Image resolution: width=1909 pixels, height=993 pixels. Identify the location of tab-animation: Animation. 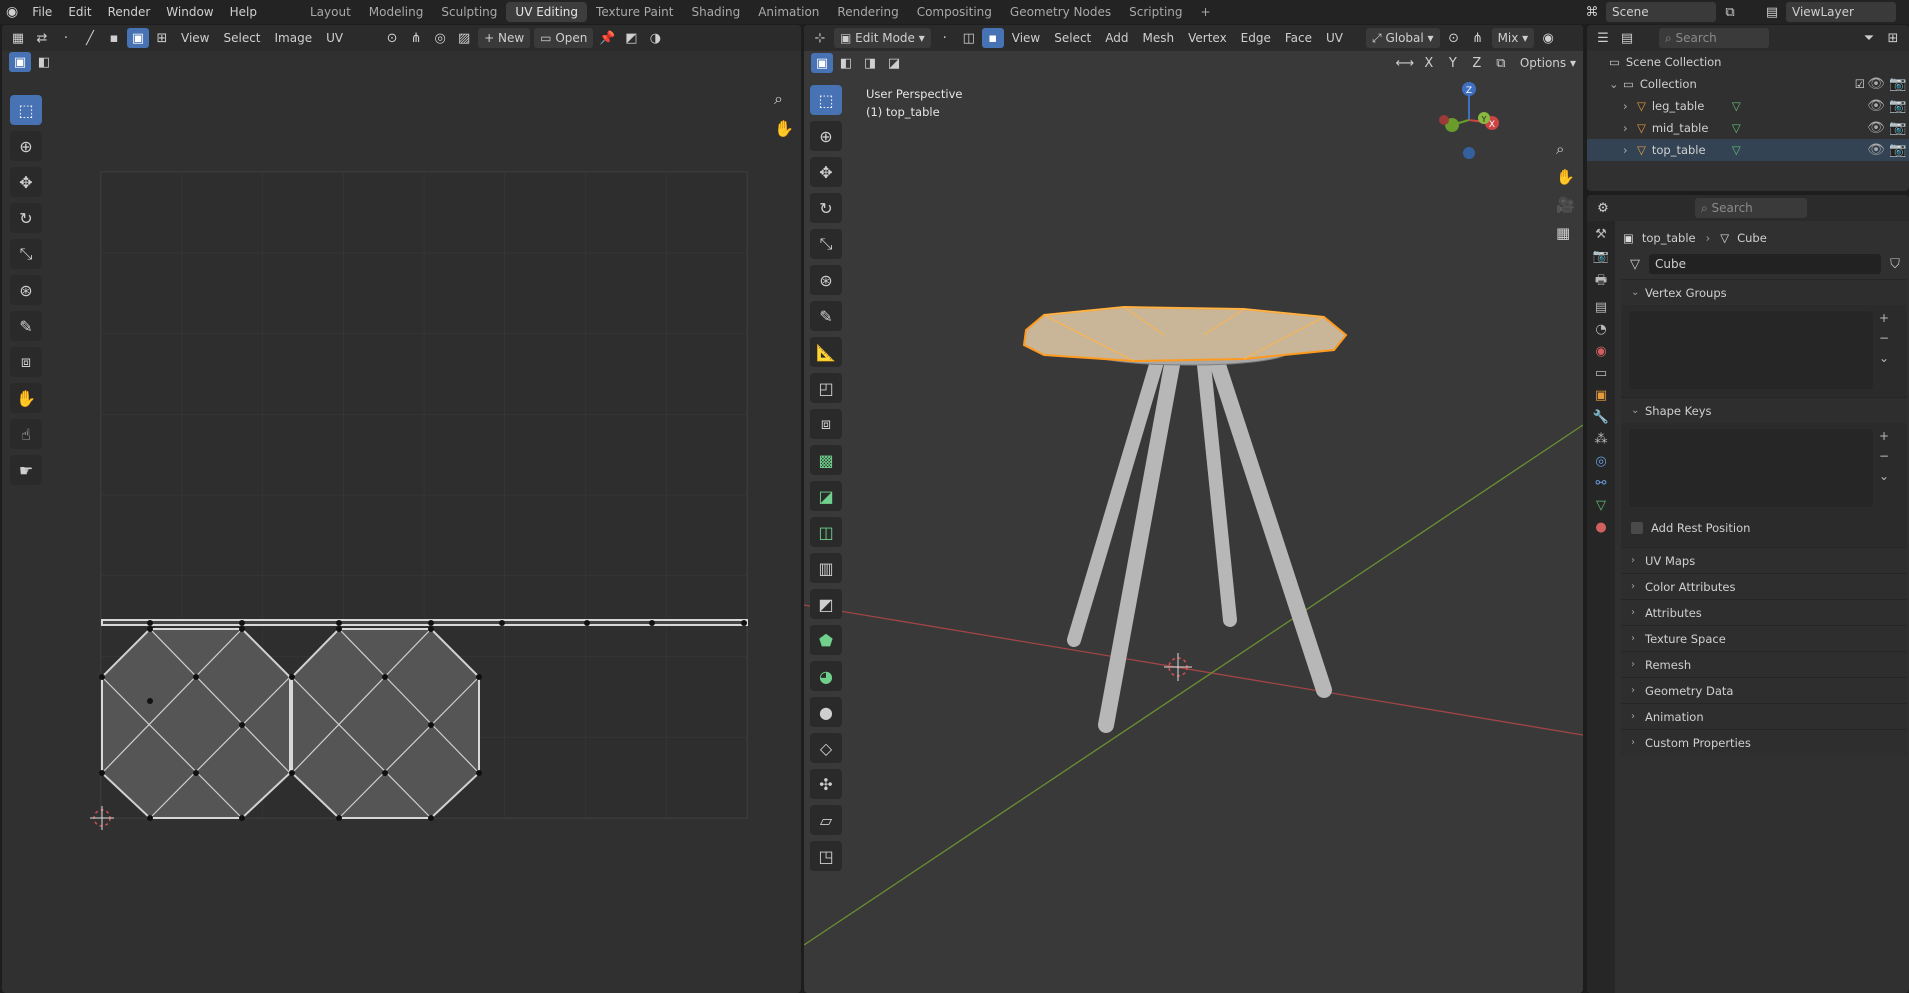
(788, 12).